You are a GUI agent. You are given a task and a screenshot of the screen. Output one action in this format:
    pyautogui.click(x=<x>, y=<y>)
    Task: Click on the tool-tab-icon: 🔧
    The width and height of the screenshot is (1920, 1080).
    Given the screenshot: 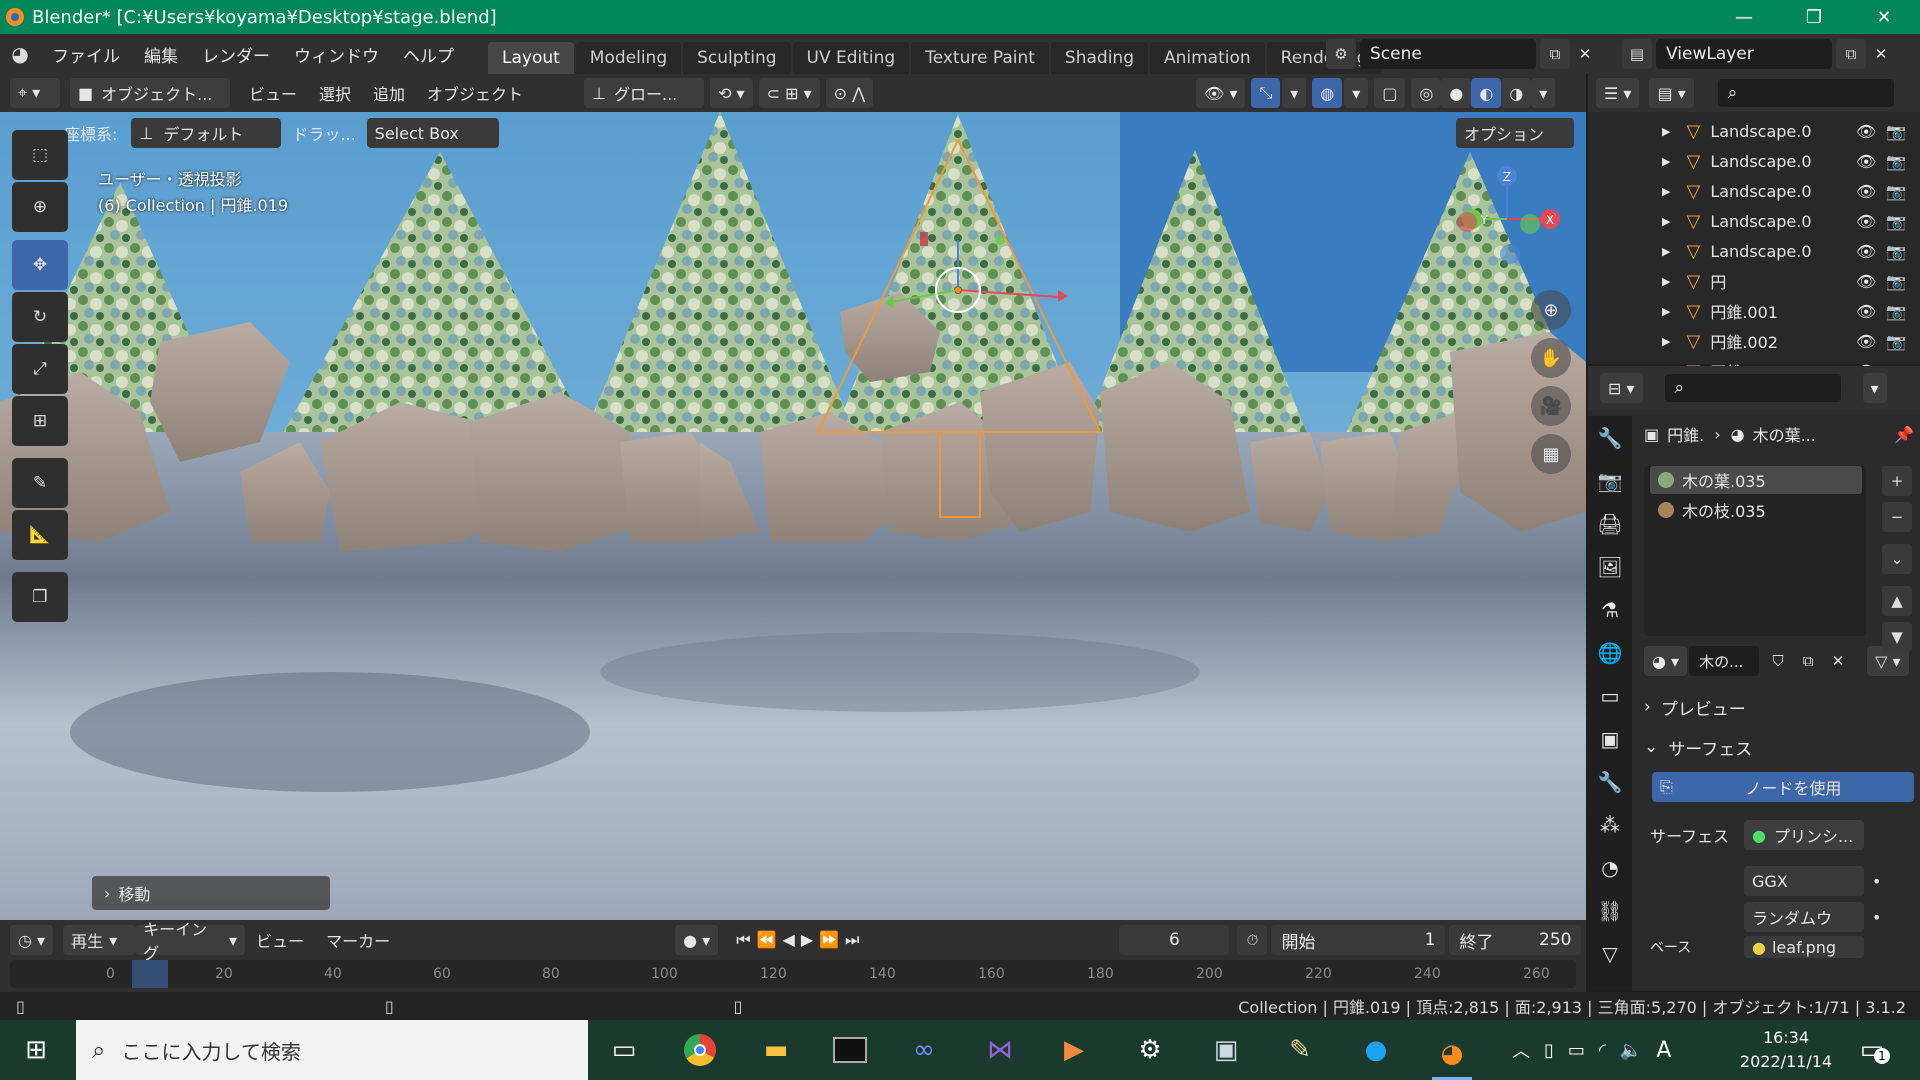 What is the action you would take?
    pyautogui.click(x=1610, y=437)
    